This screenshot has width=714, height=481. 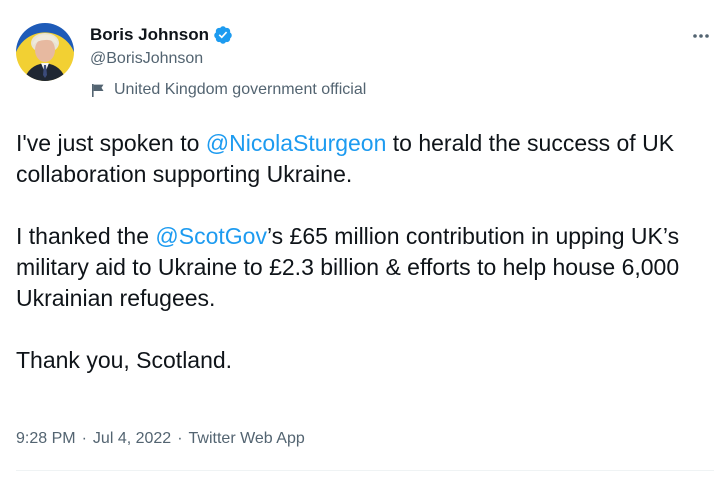 I want to click on tweet-date: Jul 4, 2022, so click(x=132, y=439).